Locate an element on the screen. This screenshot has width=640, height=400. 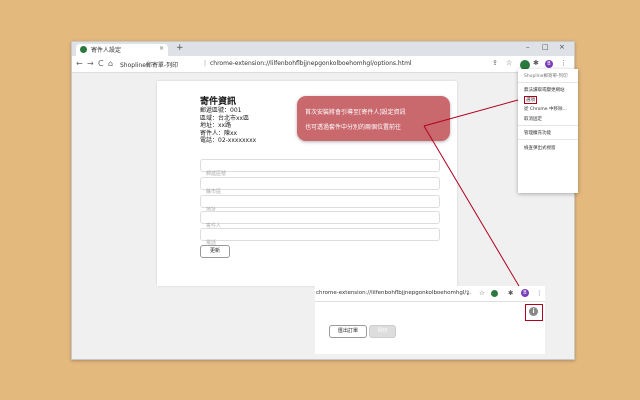
inset-share-icon: ⇪ is located at coordinates (467, 293).